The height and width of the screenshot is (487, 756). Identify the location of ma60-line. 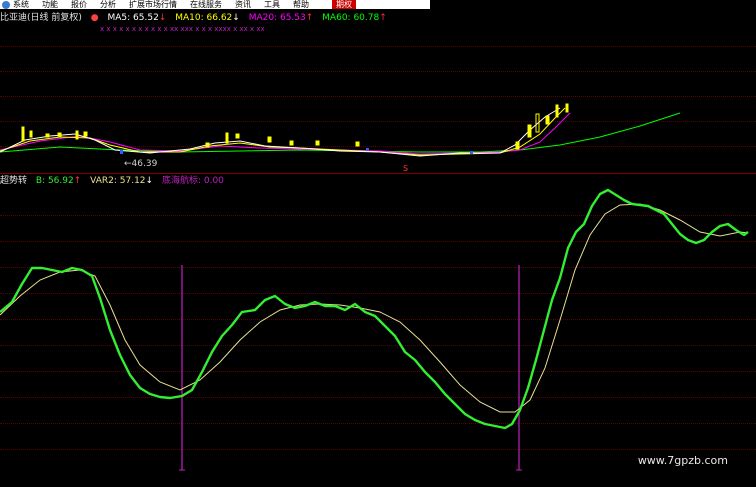
(340, 132).